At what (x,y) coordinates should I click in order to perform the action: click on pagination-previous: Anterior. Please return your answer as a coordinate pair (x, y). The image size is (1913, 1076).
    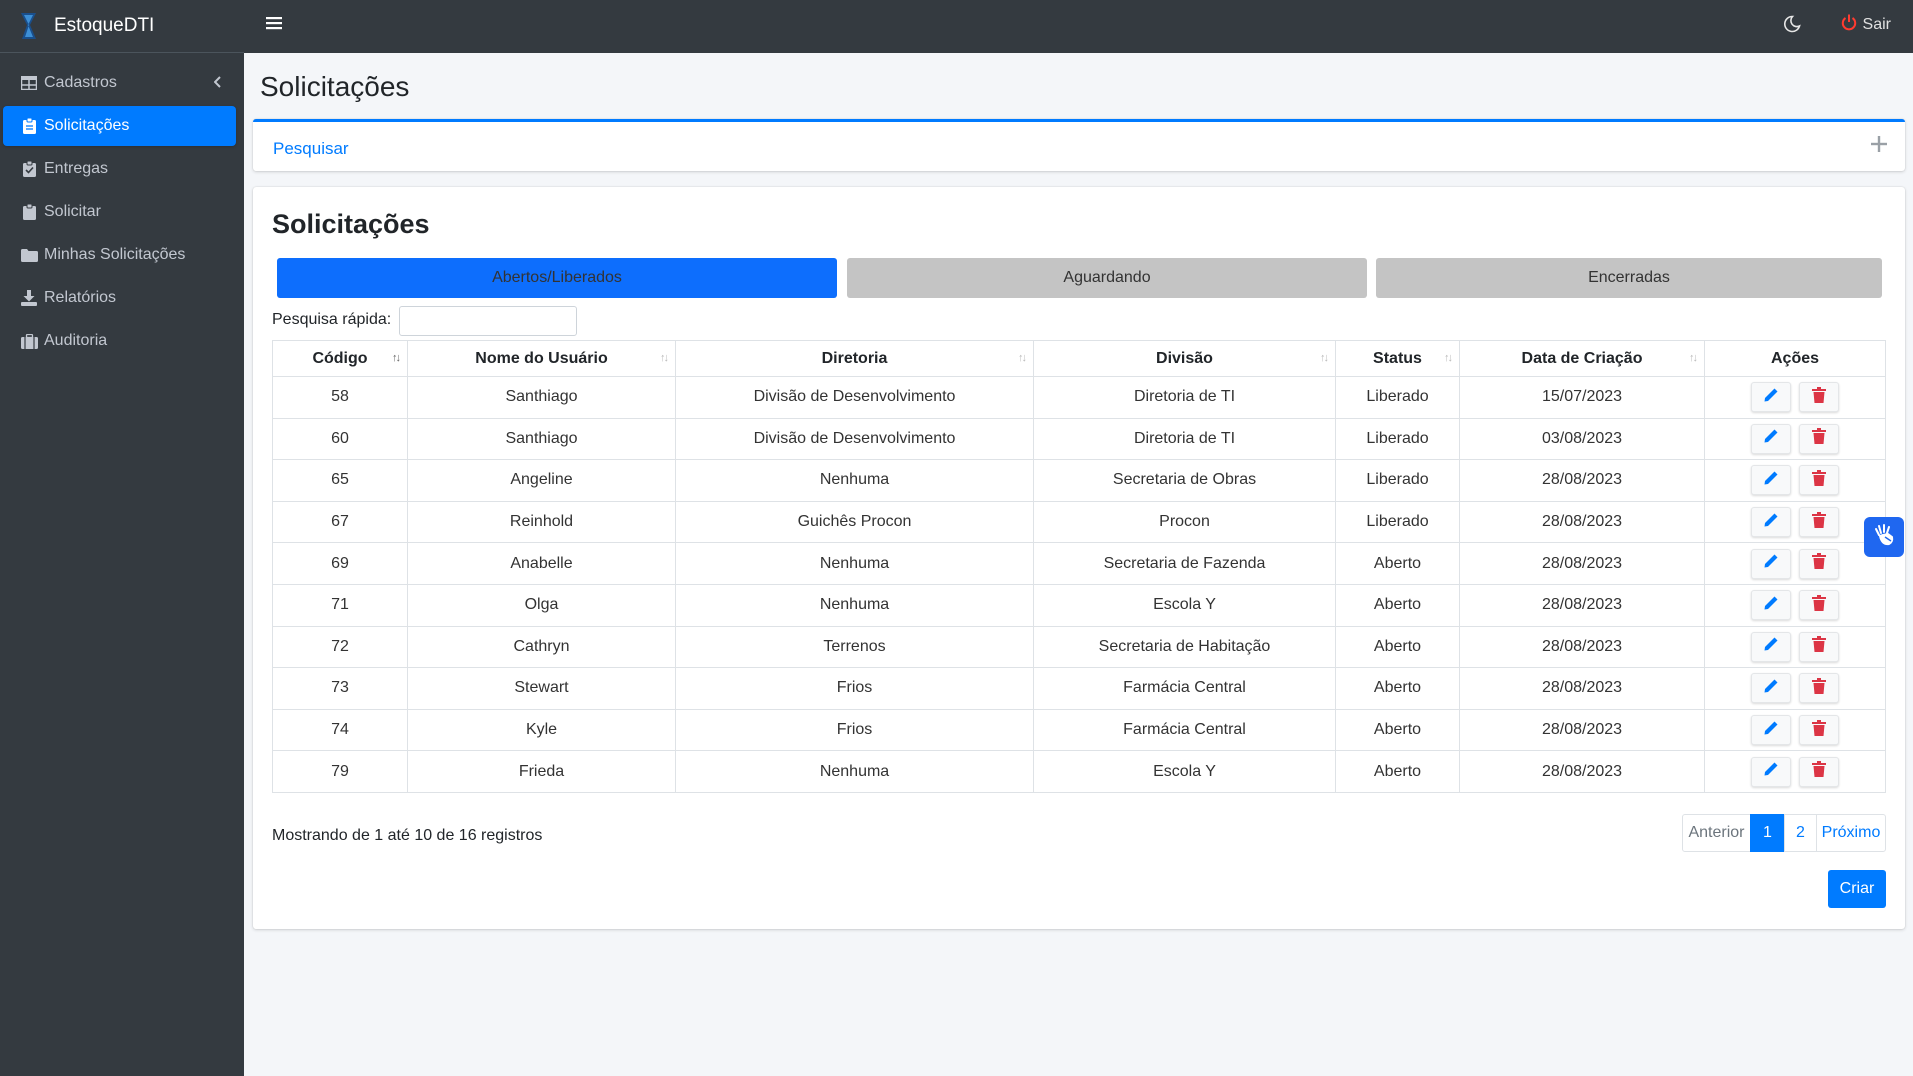
    Looking at the image, I should click on (1716, 833).